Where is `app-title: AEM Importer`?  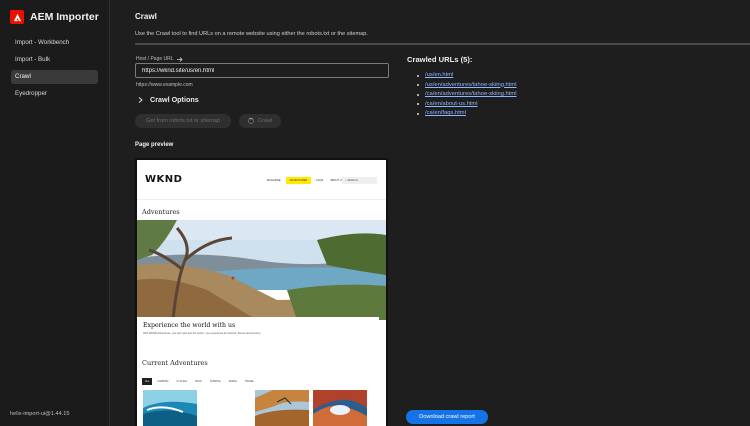 app-title: AEM Importer is located at coordinates (64, 17).